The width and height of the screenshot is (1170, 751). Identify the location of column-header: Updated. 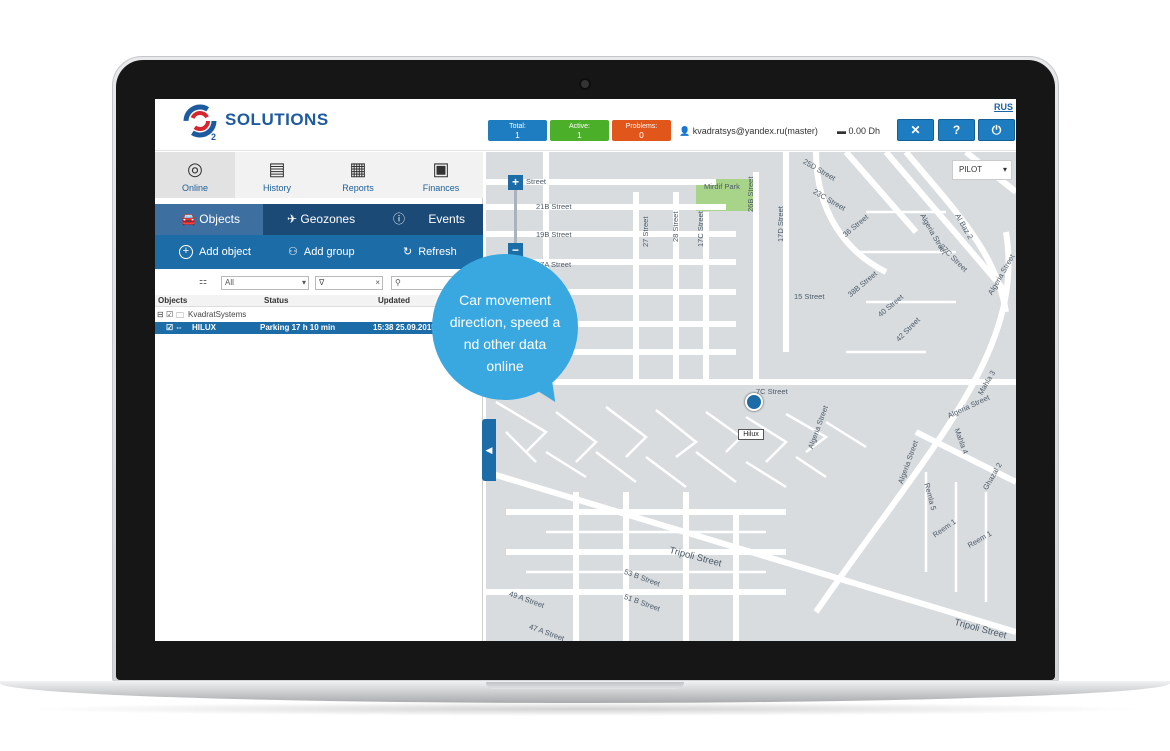
(394, 300).